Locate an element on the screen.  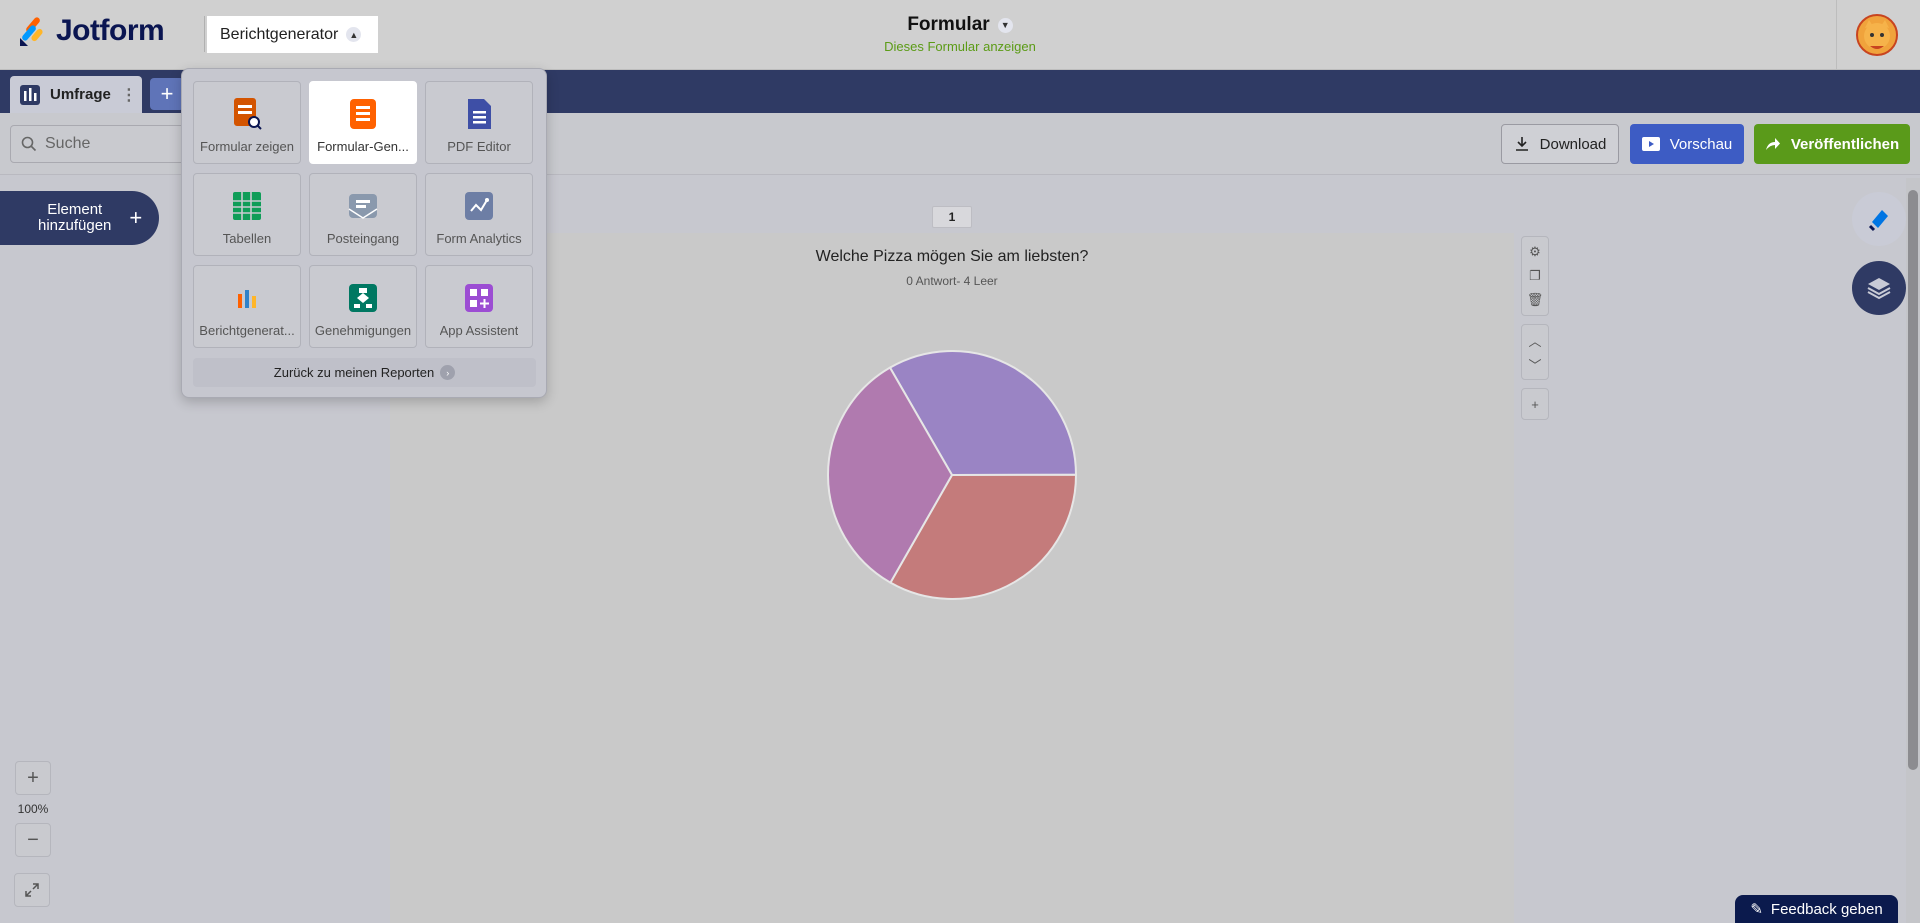
add-element-label: Element hinzufügen is located at coordinates (74, 218).